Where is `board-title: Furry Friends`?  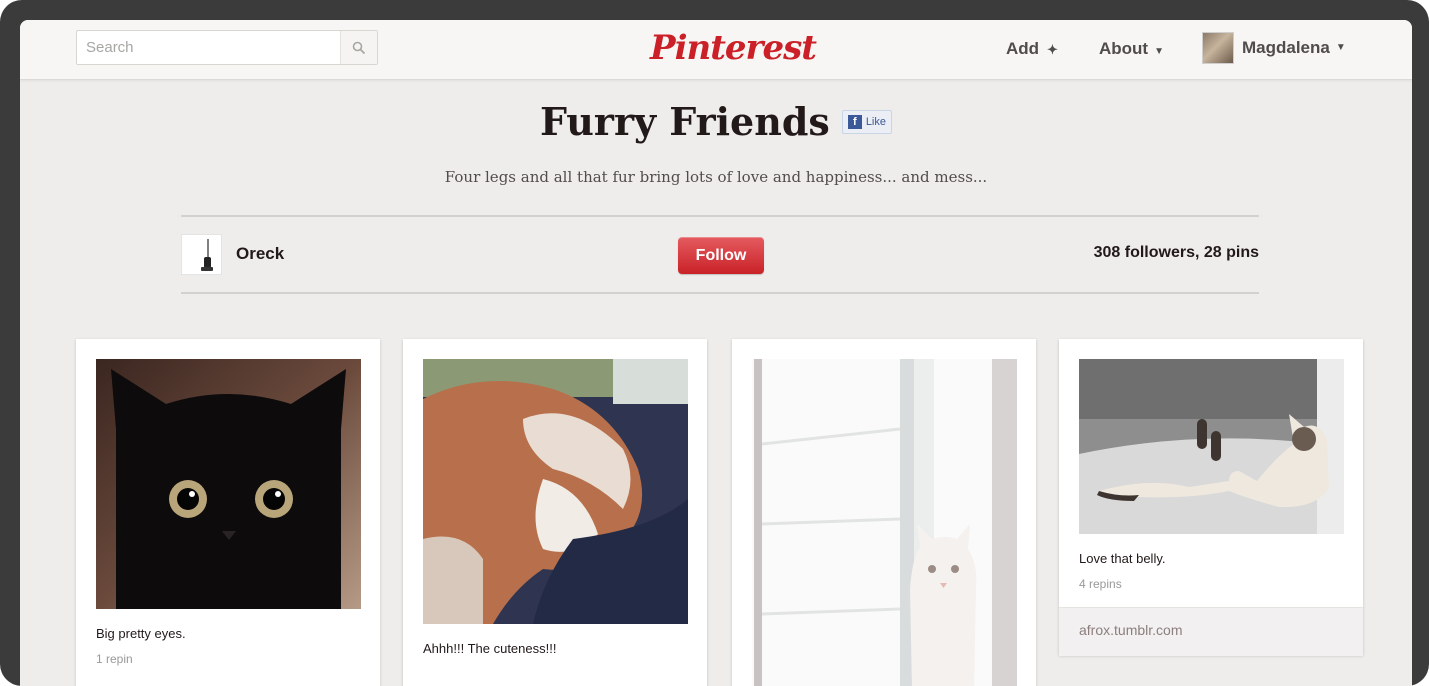 board-title: Furry Friends is located at coordinates (684, 121).